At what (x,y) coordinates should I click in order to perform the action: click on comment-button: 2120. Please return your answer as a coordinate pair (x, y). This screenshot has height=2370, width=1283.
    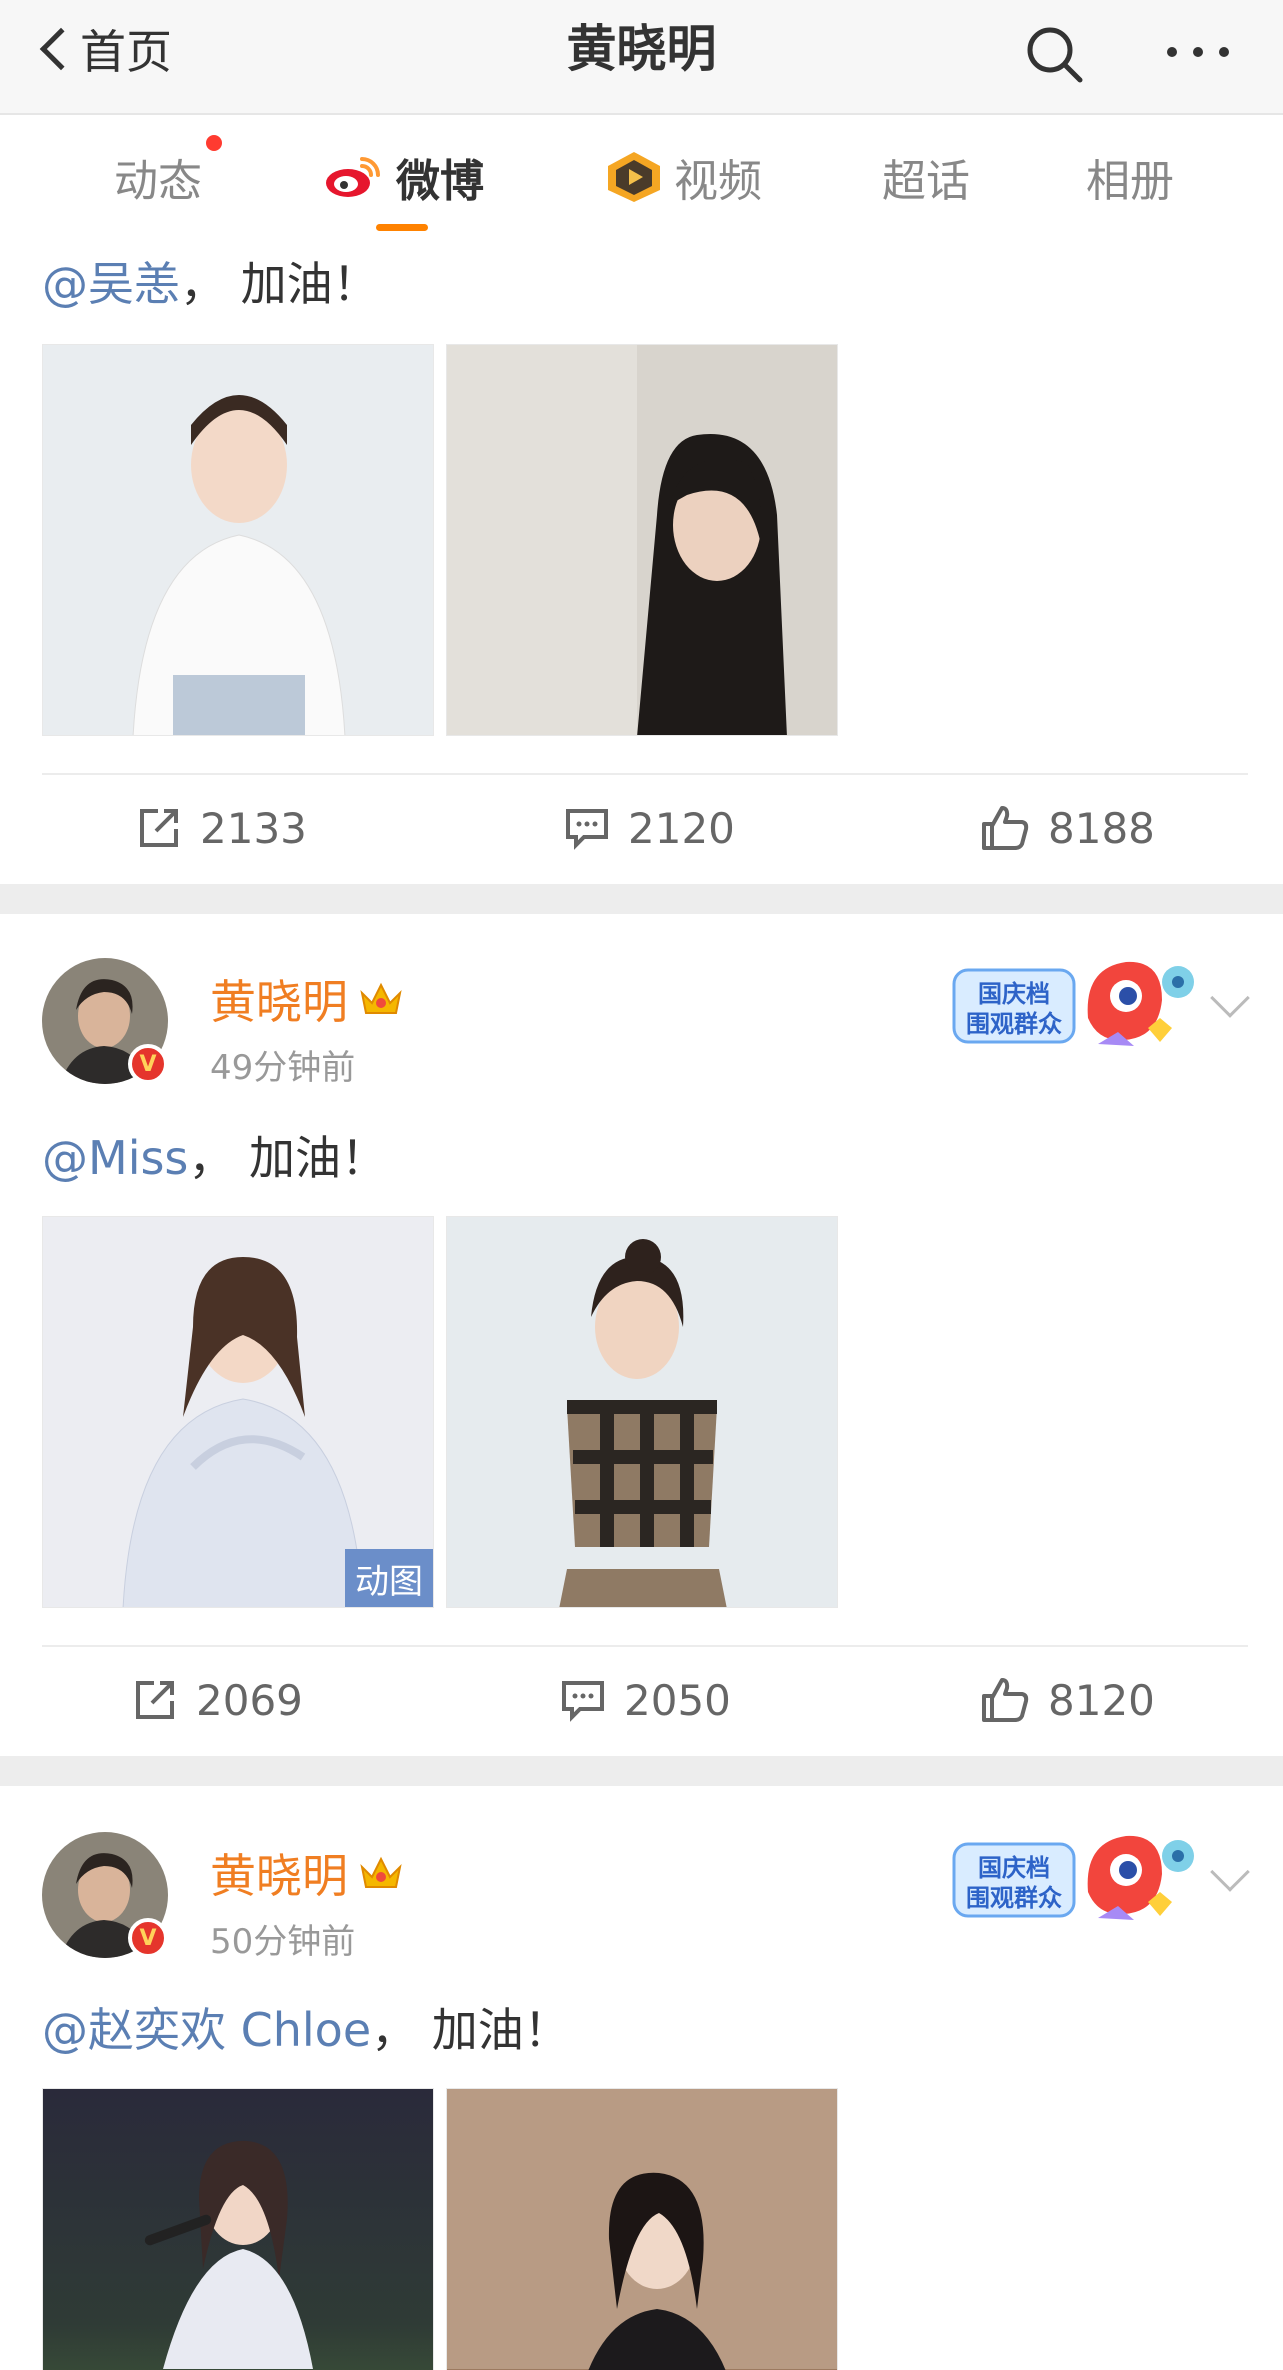
    Looking at the image, I should click on (649, 828).